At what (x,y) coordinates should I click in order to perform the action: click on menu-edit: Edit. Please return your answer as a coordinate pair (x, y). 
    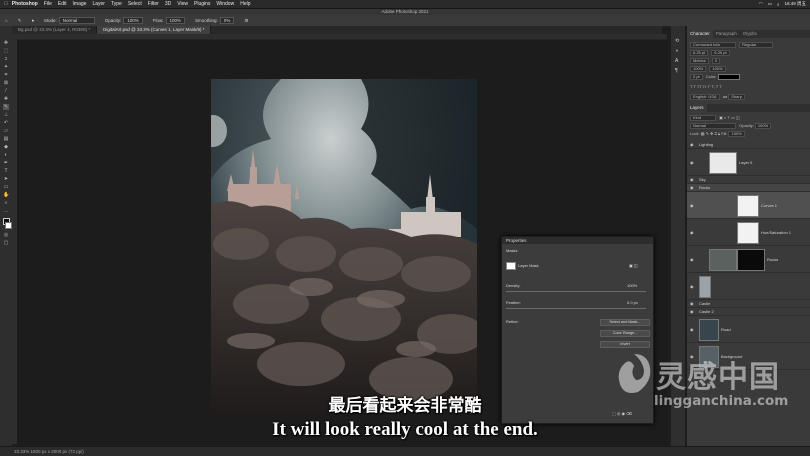
    Looking at the image, I should click on (62, 4).